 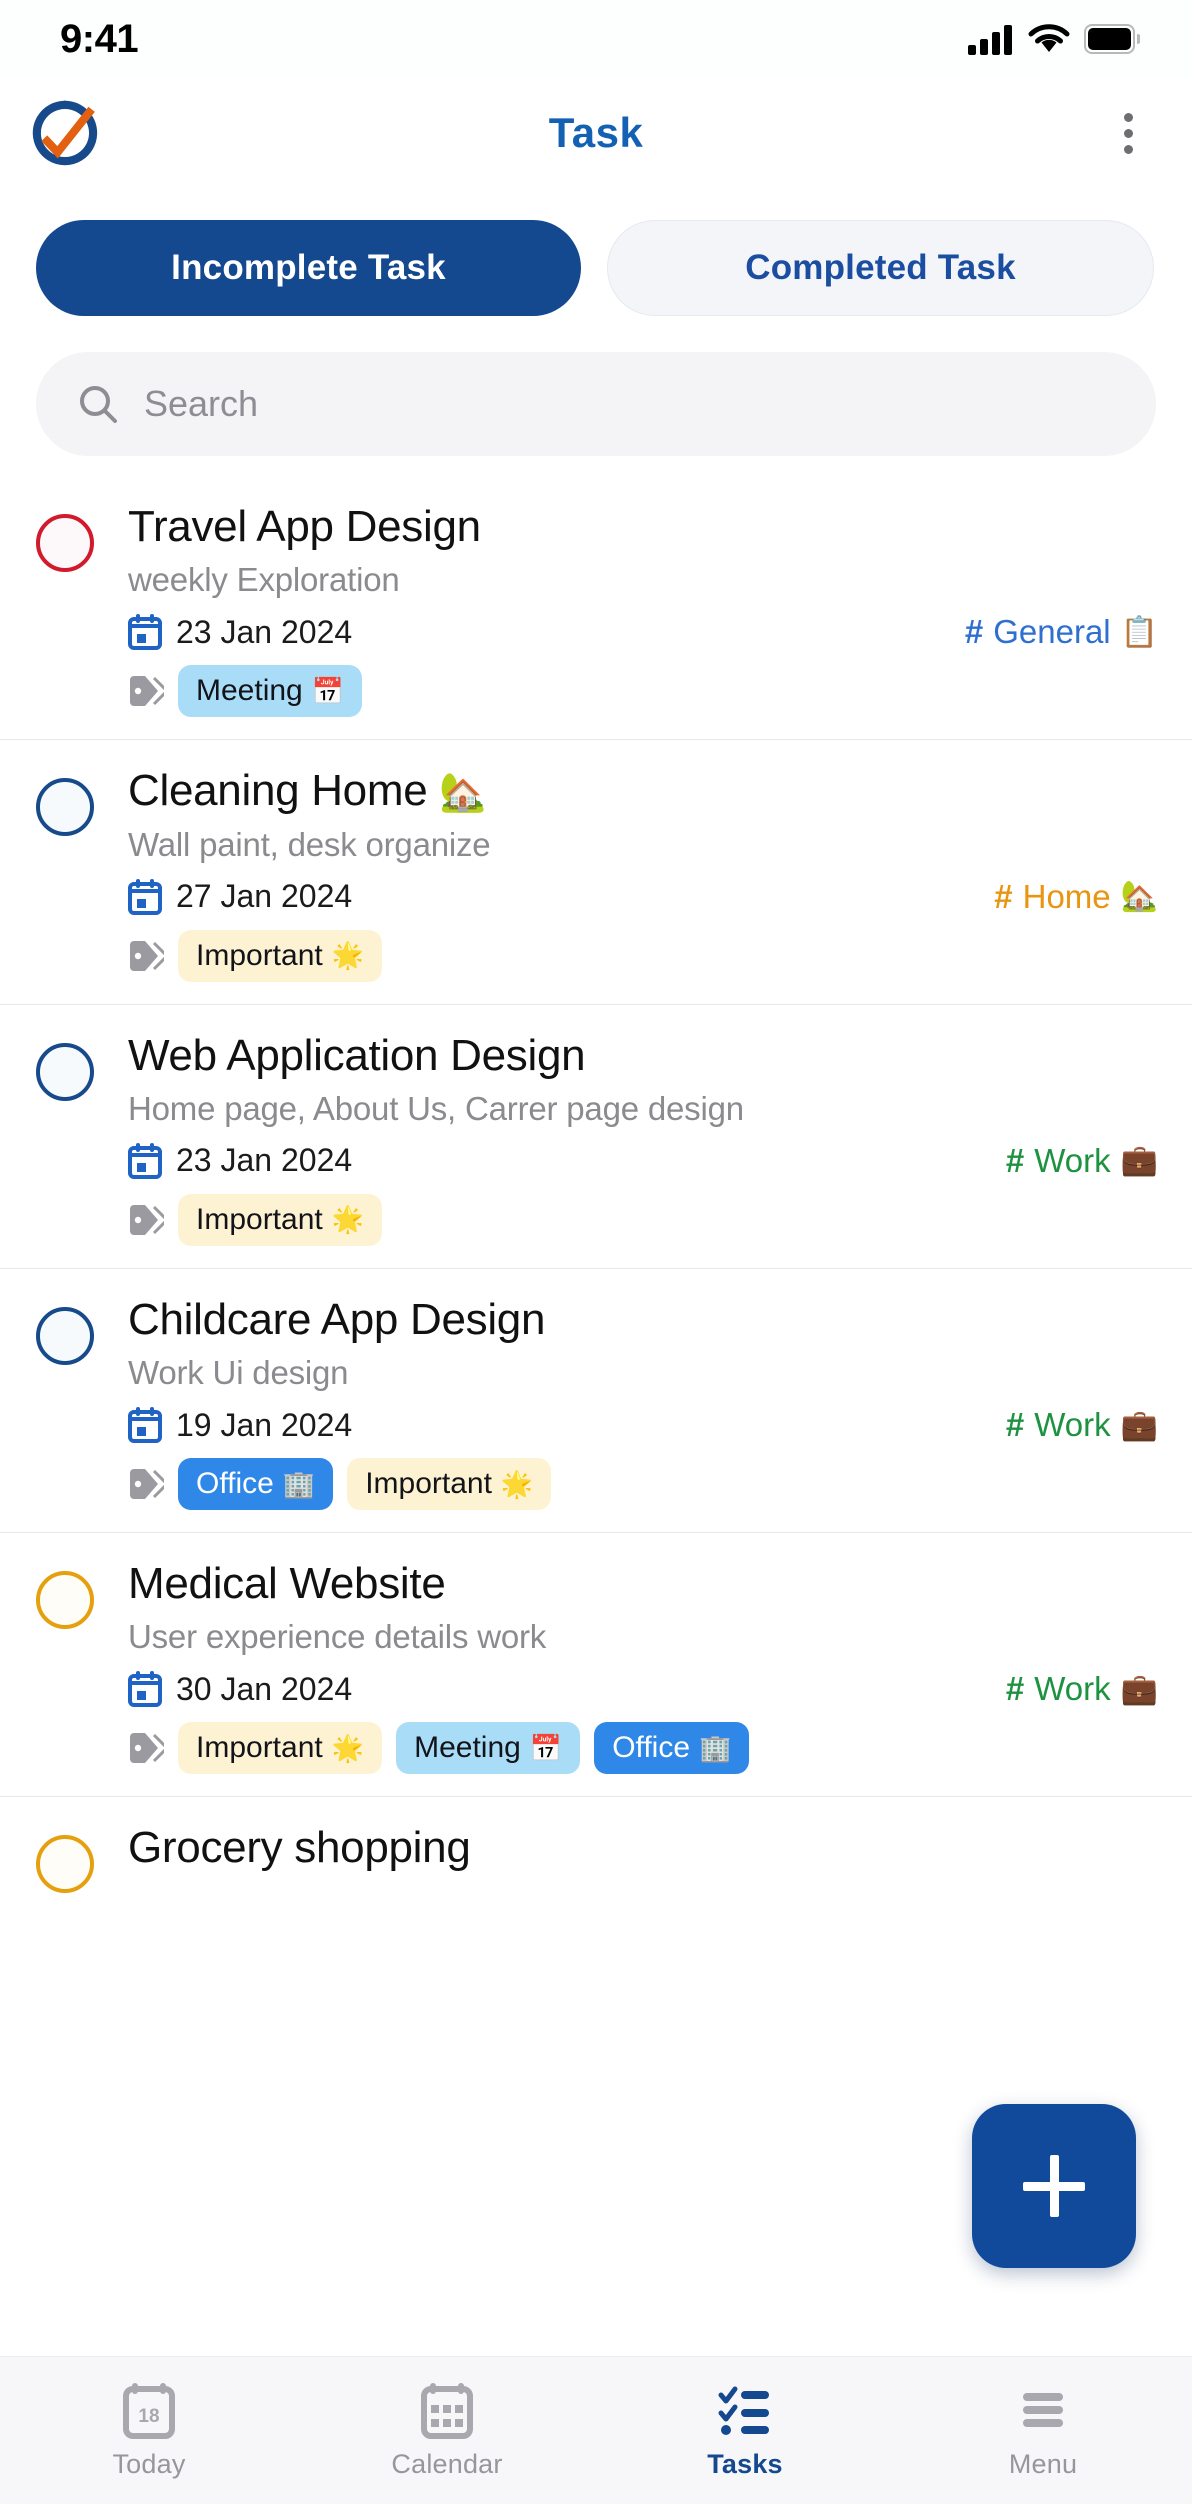 I want to click on task-category-emoji: 💼, so click(x=1139, y=1425).